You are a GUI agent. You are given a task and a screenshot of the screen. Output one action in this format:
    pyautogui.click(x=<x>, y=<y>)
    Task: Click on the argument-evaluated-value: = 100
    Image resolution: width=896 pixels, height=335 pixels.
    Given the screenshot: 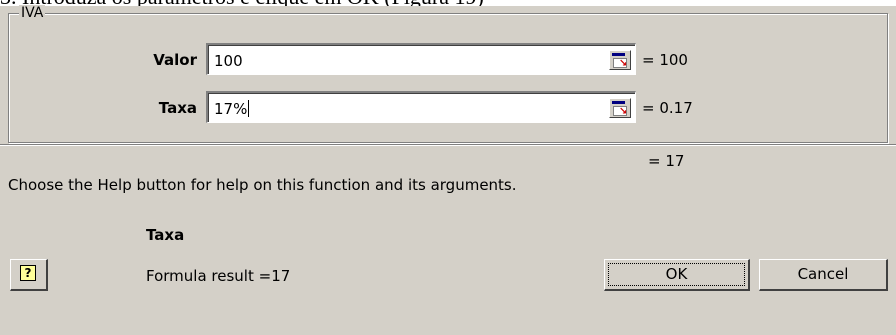 What is the action you would take?
    pyautogui.click(x=665, y=60)
    